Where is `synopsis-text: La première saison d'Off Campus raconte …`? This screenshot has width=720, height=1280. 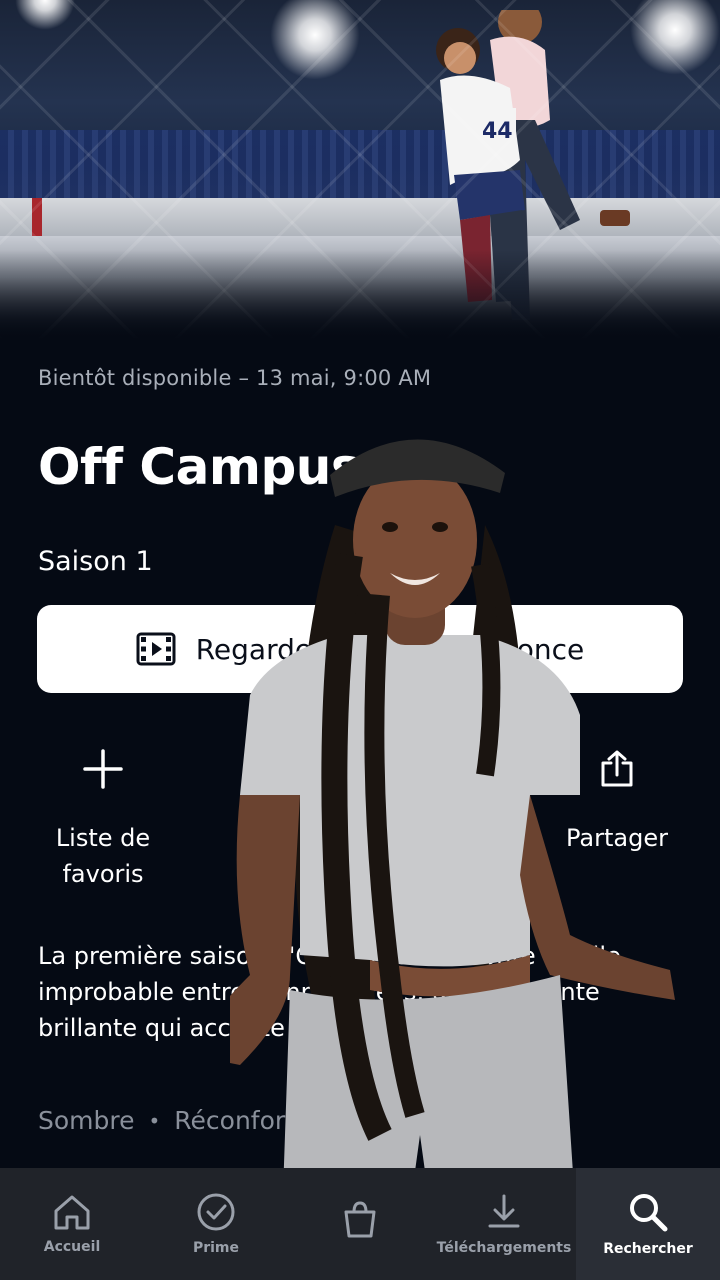
synopsis-text: La première saison d'Off Campus raconte … is located at coordinates (361, 992).